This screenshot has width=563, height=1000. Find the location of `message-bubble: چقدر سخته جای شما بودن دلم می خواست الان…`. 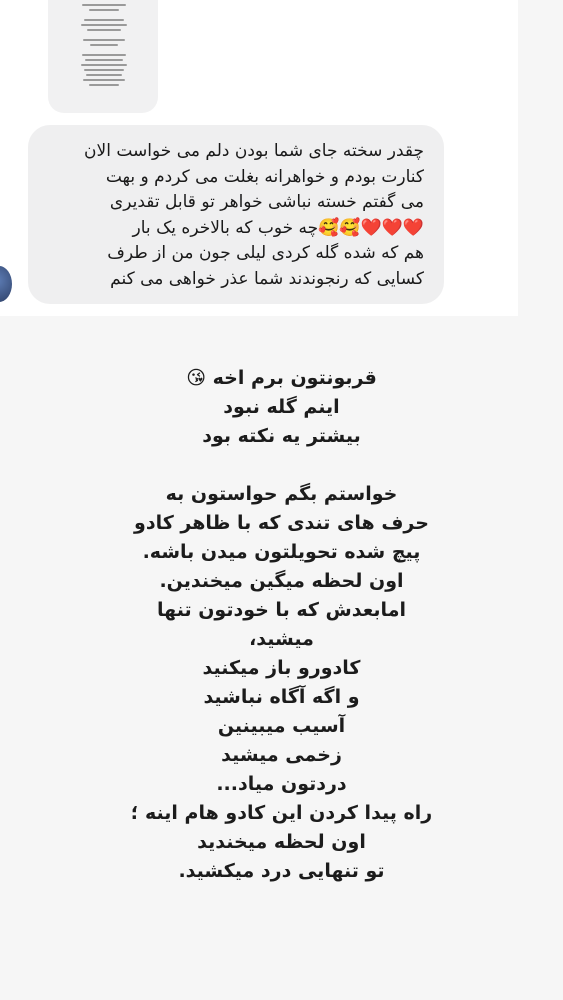

message-bubble: چقدر سخته جای شما بودن دلم می خواست الان… is located at coordinates (236, 214).